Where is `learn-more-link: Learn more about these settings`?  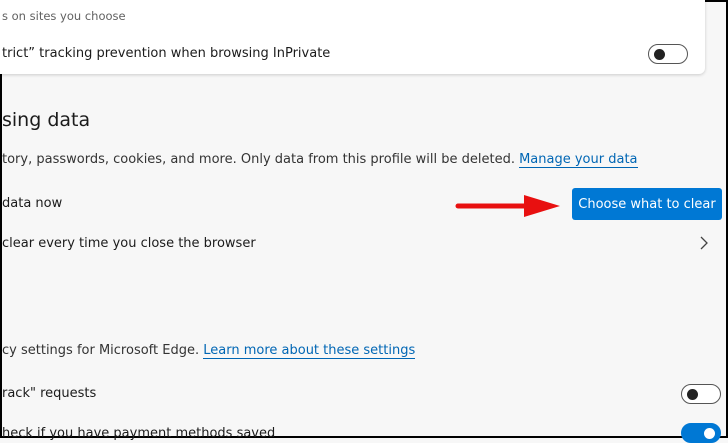 learn-more-link: Learn more about these settings is located at coordinates (309, 351).